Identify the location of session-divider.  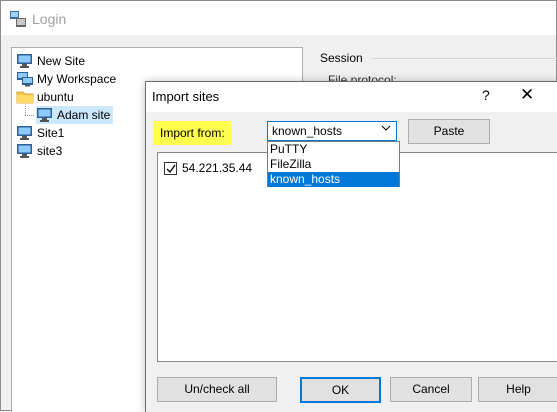
(464, 58).